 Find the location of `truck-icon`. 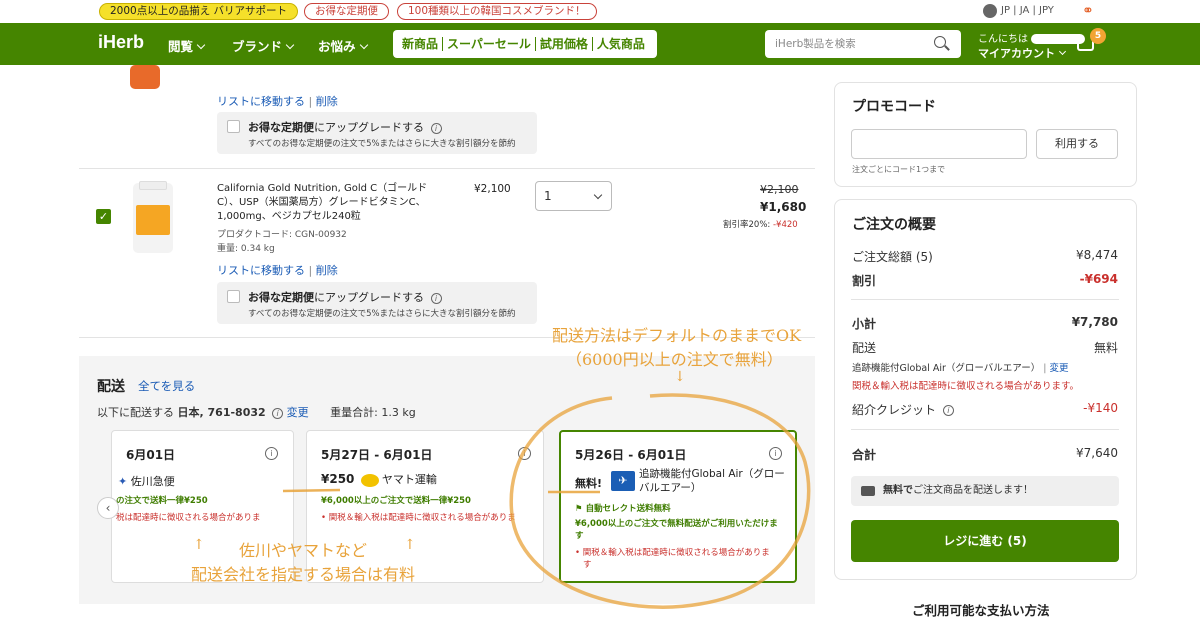

truck-icon is located at coordinates (868, 491).